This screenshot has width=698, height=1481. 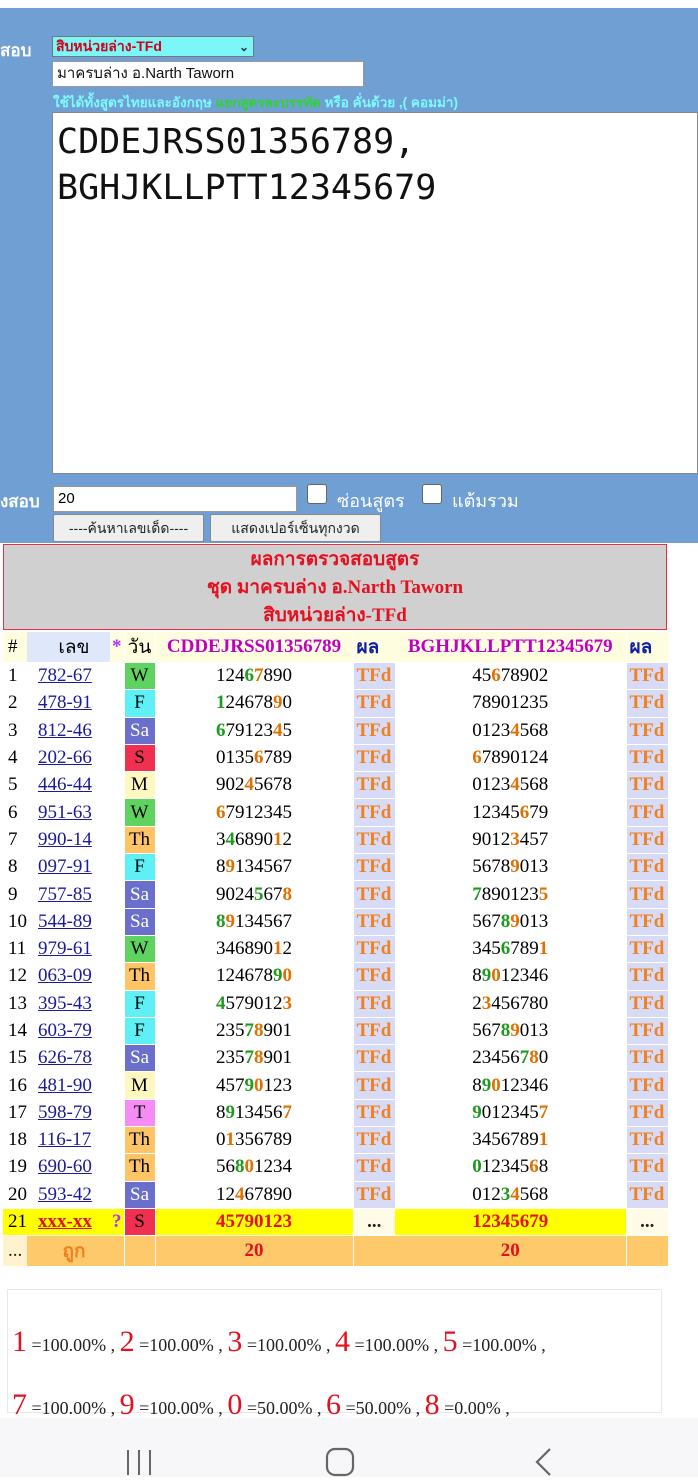 What do you see at coordinates (15, 758) in the screenshot?
I see `row-index: 4` at bounding box center [15, 758].